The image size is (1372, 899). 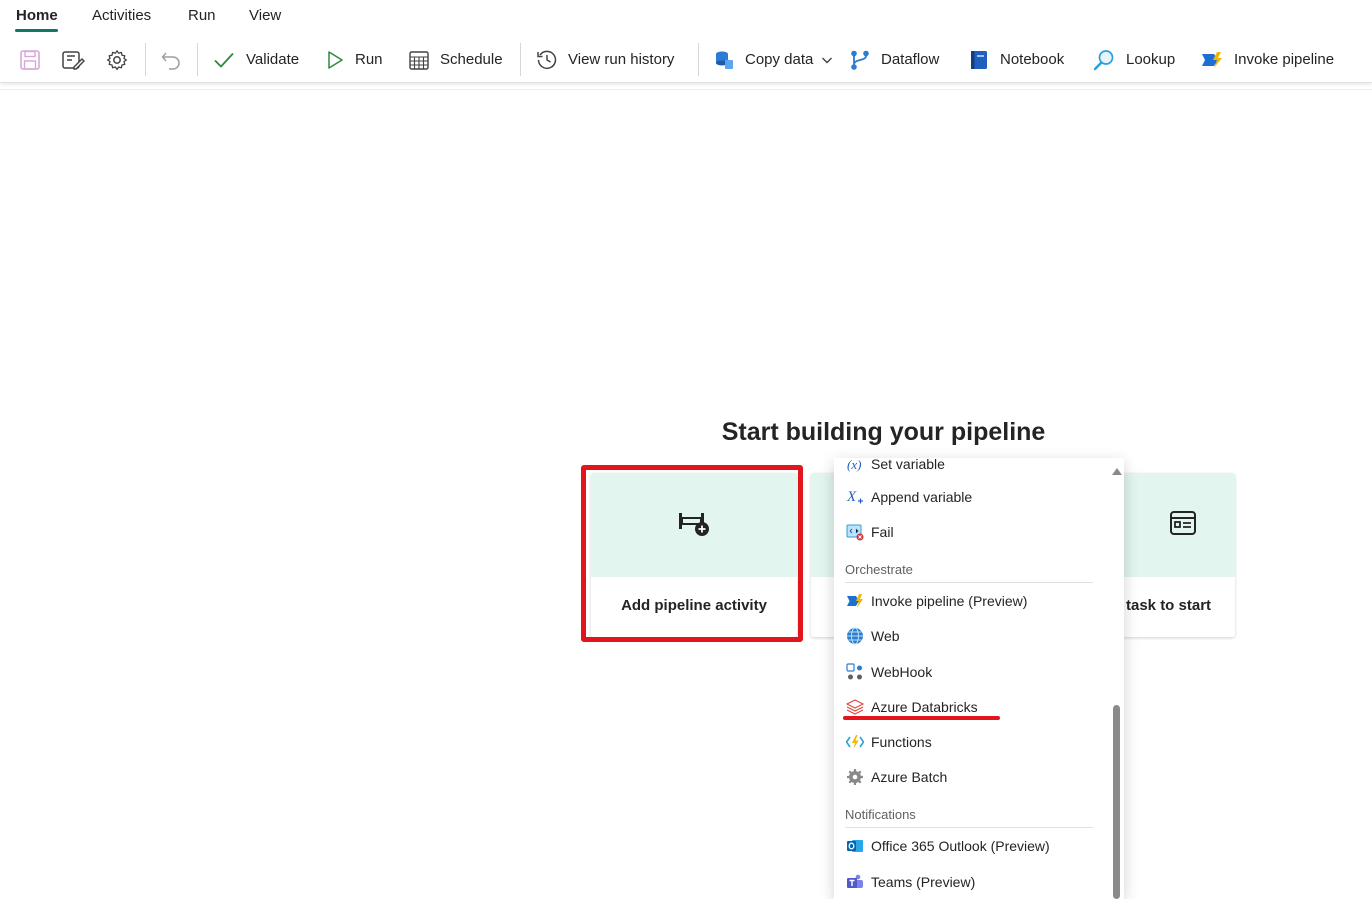 What do you see at coordinates (36, 30) in the screenshot?
I see `active-tab-indicator` at bounding box center [36, 30].